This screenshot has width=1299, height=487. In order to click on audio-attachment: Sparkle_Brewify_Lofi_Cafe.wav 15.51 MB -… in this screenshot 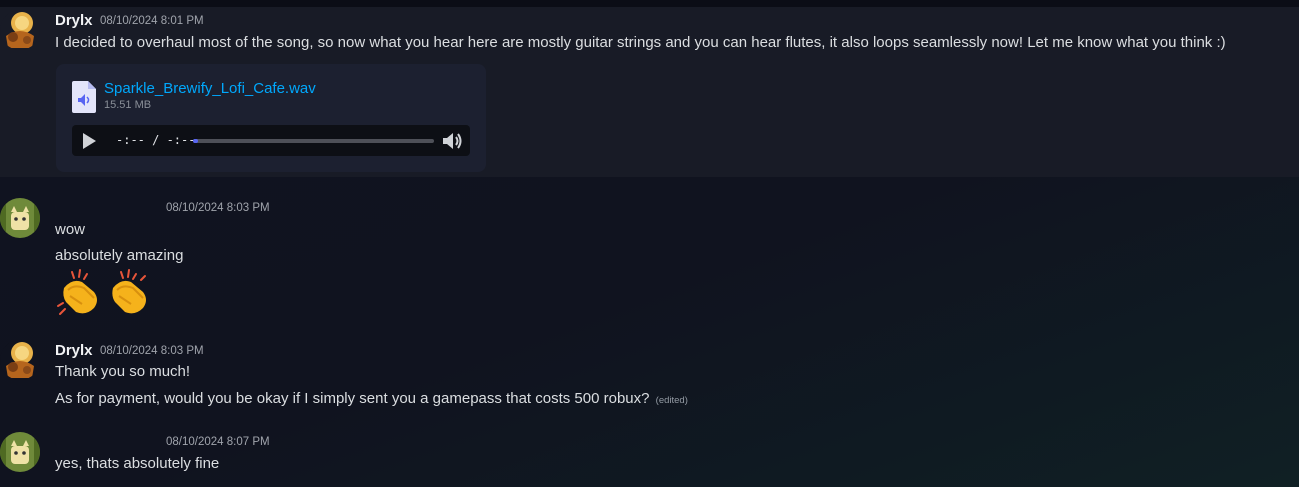, I will do `click(271, 118)`.